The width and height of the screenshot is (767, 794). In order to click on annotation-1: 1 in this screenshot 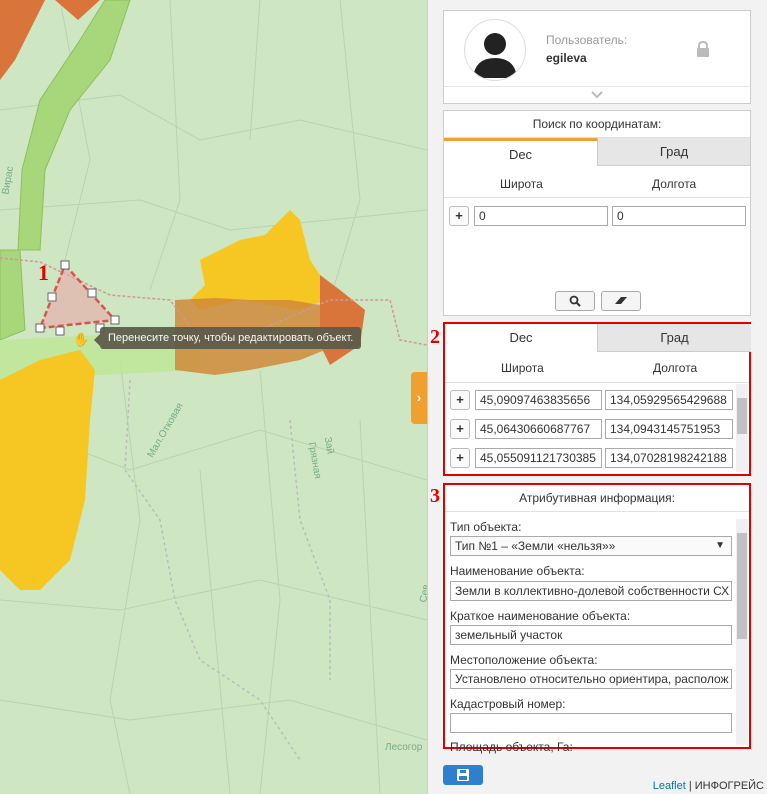, I will do `click(43, 272)`.